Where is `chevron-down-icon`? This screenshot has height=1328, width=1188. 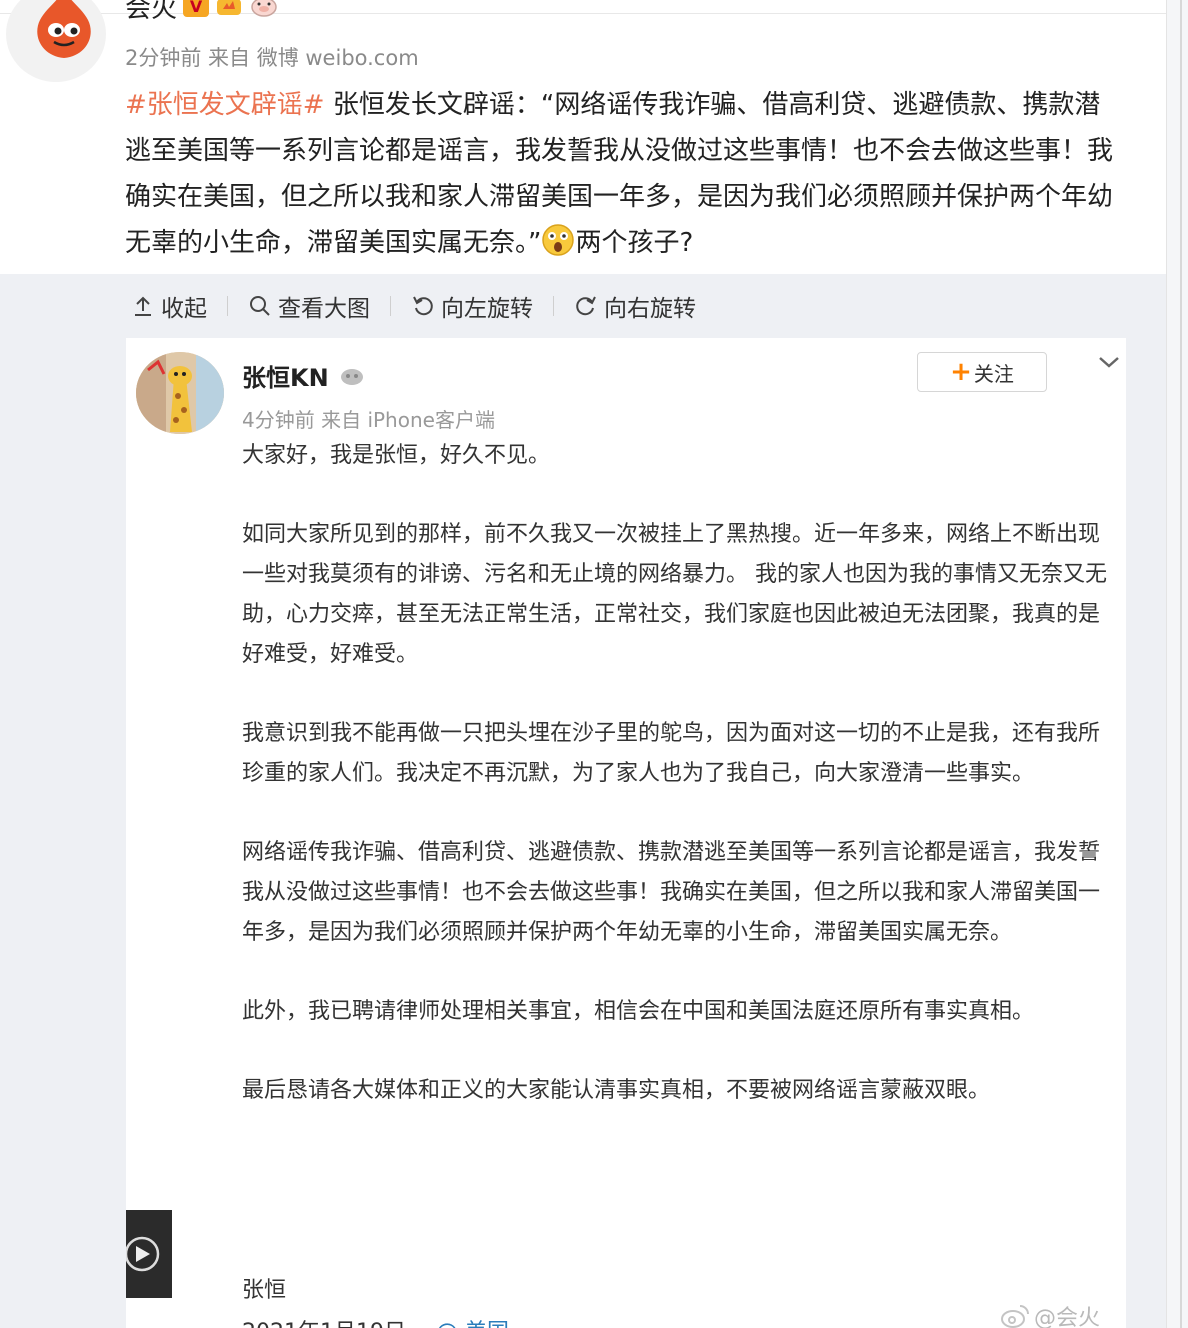
chevron-down-icon is located at coordinates (1109, 362).